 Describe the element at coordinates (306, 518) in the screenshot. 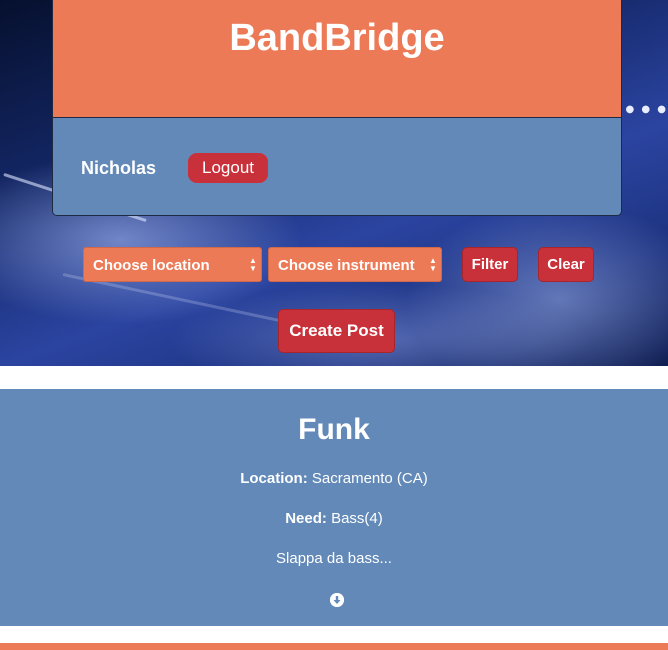

I see `need-label: Need:` at that location.